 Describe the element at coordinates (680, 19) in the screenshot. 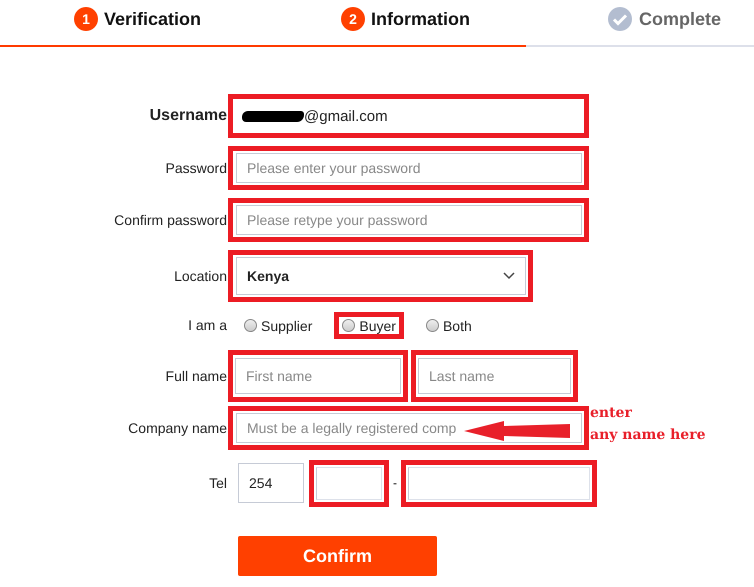

I see `step-label: Complete` at that location.